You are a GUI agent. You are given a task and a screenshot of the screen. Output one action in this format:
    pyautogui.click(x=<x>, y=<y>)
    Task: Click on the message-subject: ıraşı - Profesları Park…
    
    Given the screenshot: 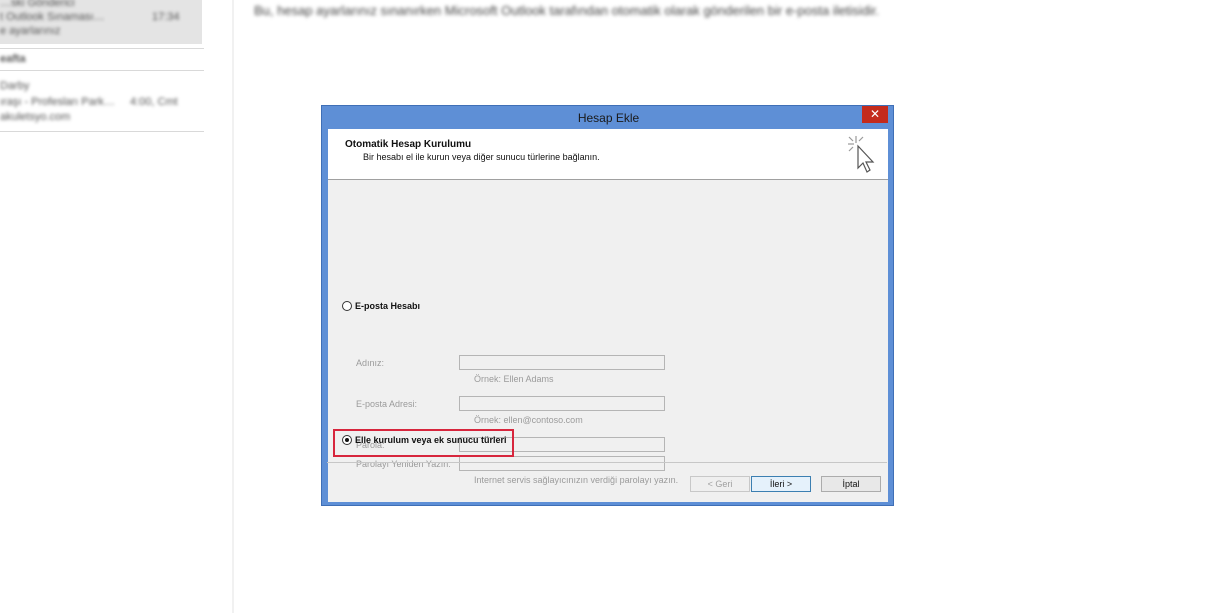 What is the action you would take?
    pyautogui.click(x=57, y=102)
    